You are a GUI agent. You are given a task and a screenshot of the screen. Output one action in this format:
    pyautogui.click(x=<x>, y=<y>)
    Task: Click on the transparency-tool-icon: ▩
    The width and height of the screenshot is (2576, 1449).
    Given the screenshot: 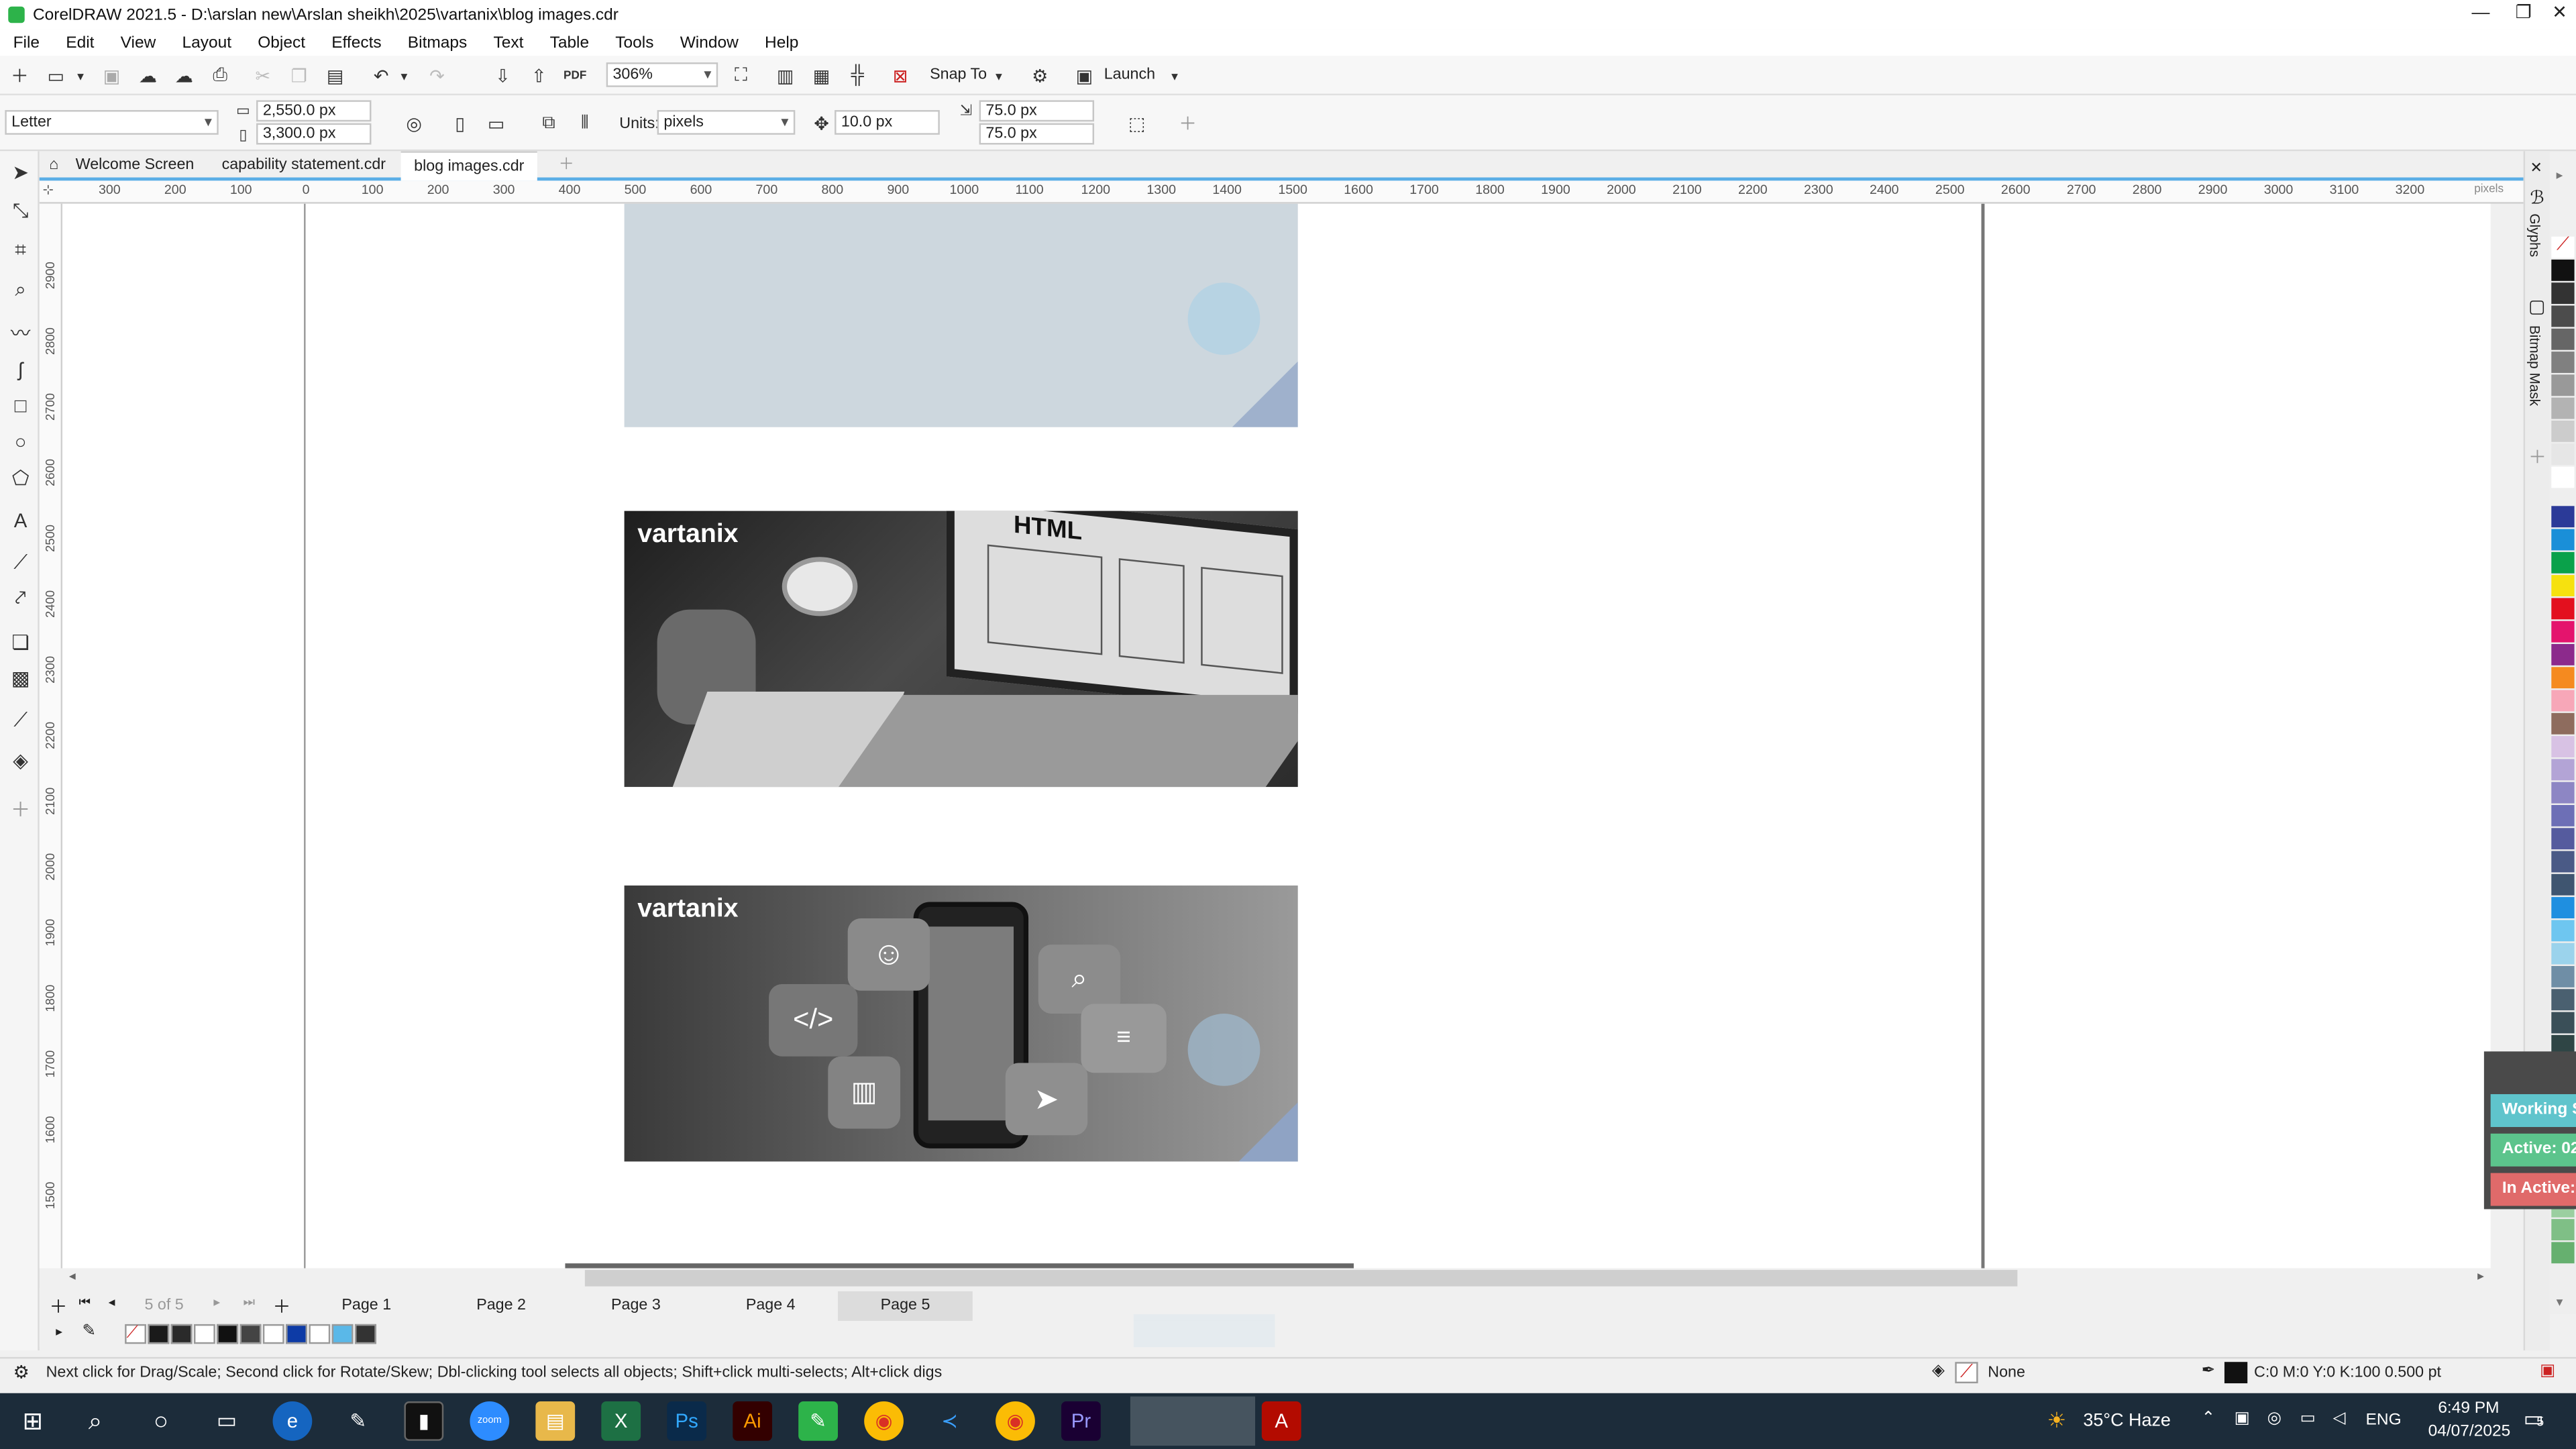 What is the action you would take?
    pyautogui.click(x=21, y=677)
    